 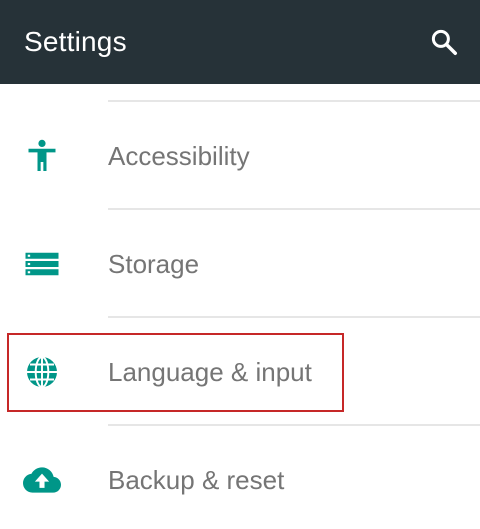 I want to click on settings-item-label: Accessibility, so click(x=179, y=156).